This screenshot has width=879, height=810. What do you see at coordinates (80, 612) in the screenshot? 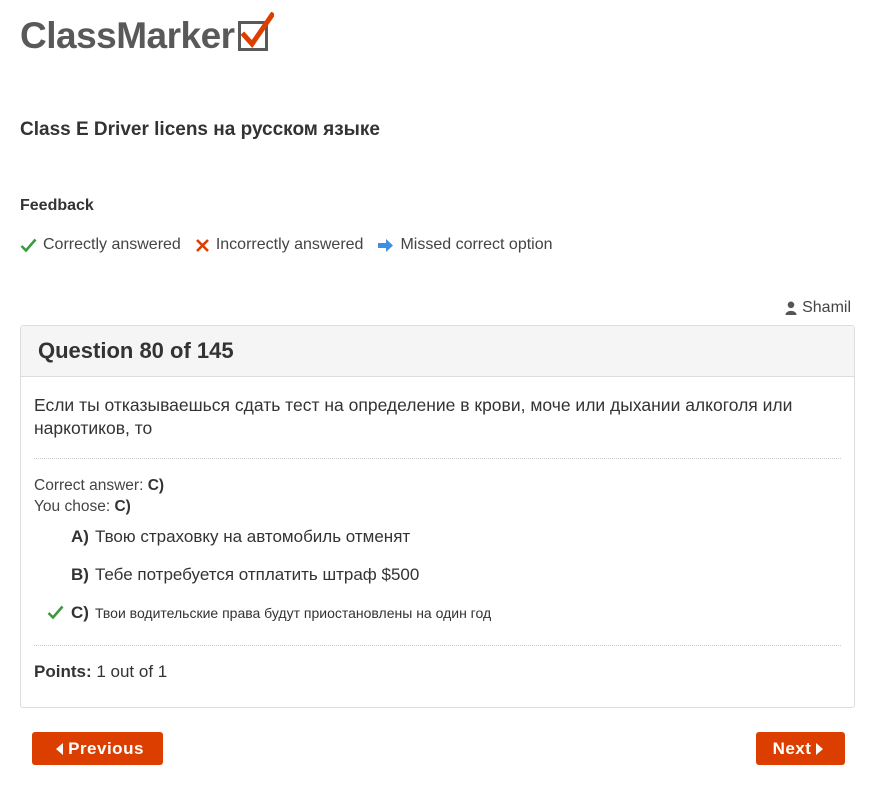
I see `option-letter: C)` at bounding box center [80, 612].